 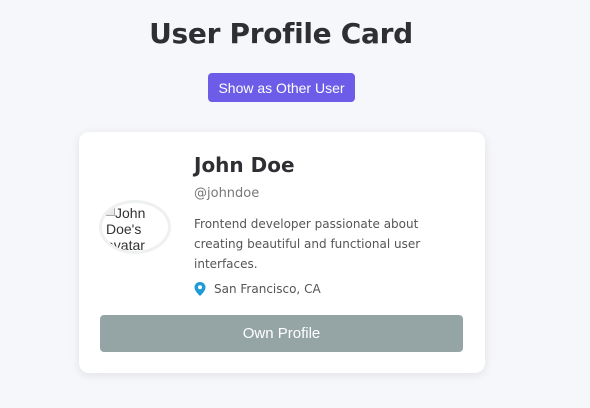 What do you see at coordinates (267, 289) in the screenshot?
I see `location-text: San Francisco, CA` at bounding box center [267, 289].